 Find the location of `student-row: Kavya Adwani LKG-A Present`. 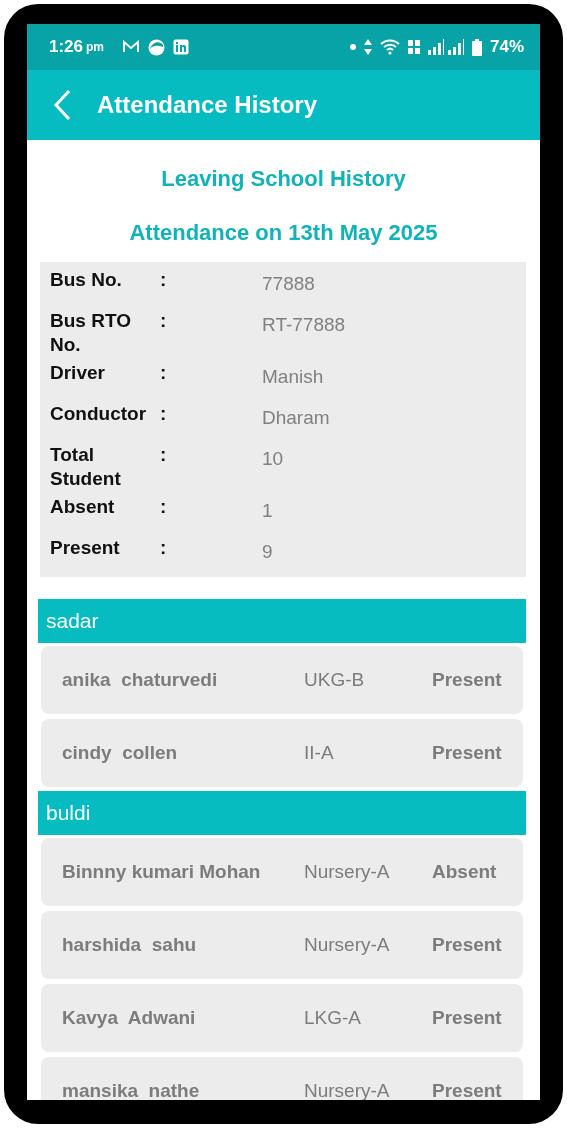

student-row: Kavya Adwani LKG-A Present is located at coordinates (282, 1018).